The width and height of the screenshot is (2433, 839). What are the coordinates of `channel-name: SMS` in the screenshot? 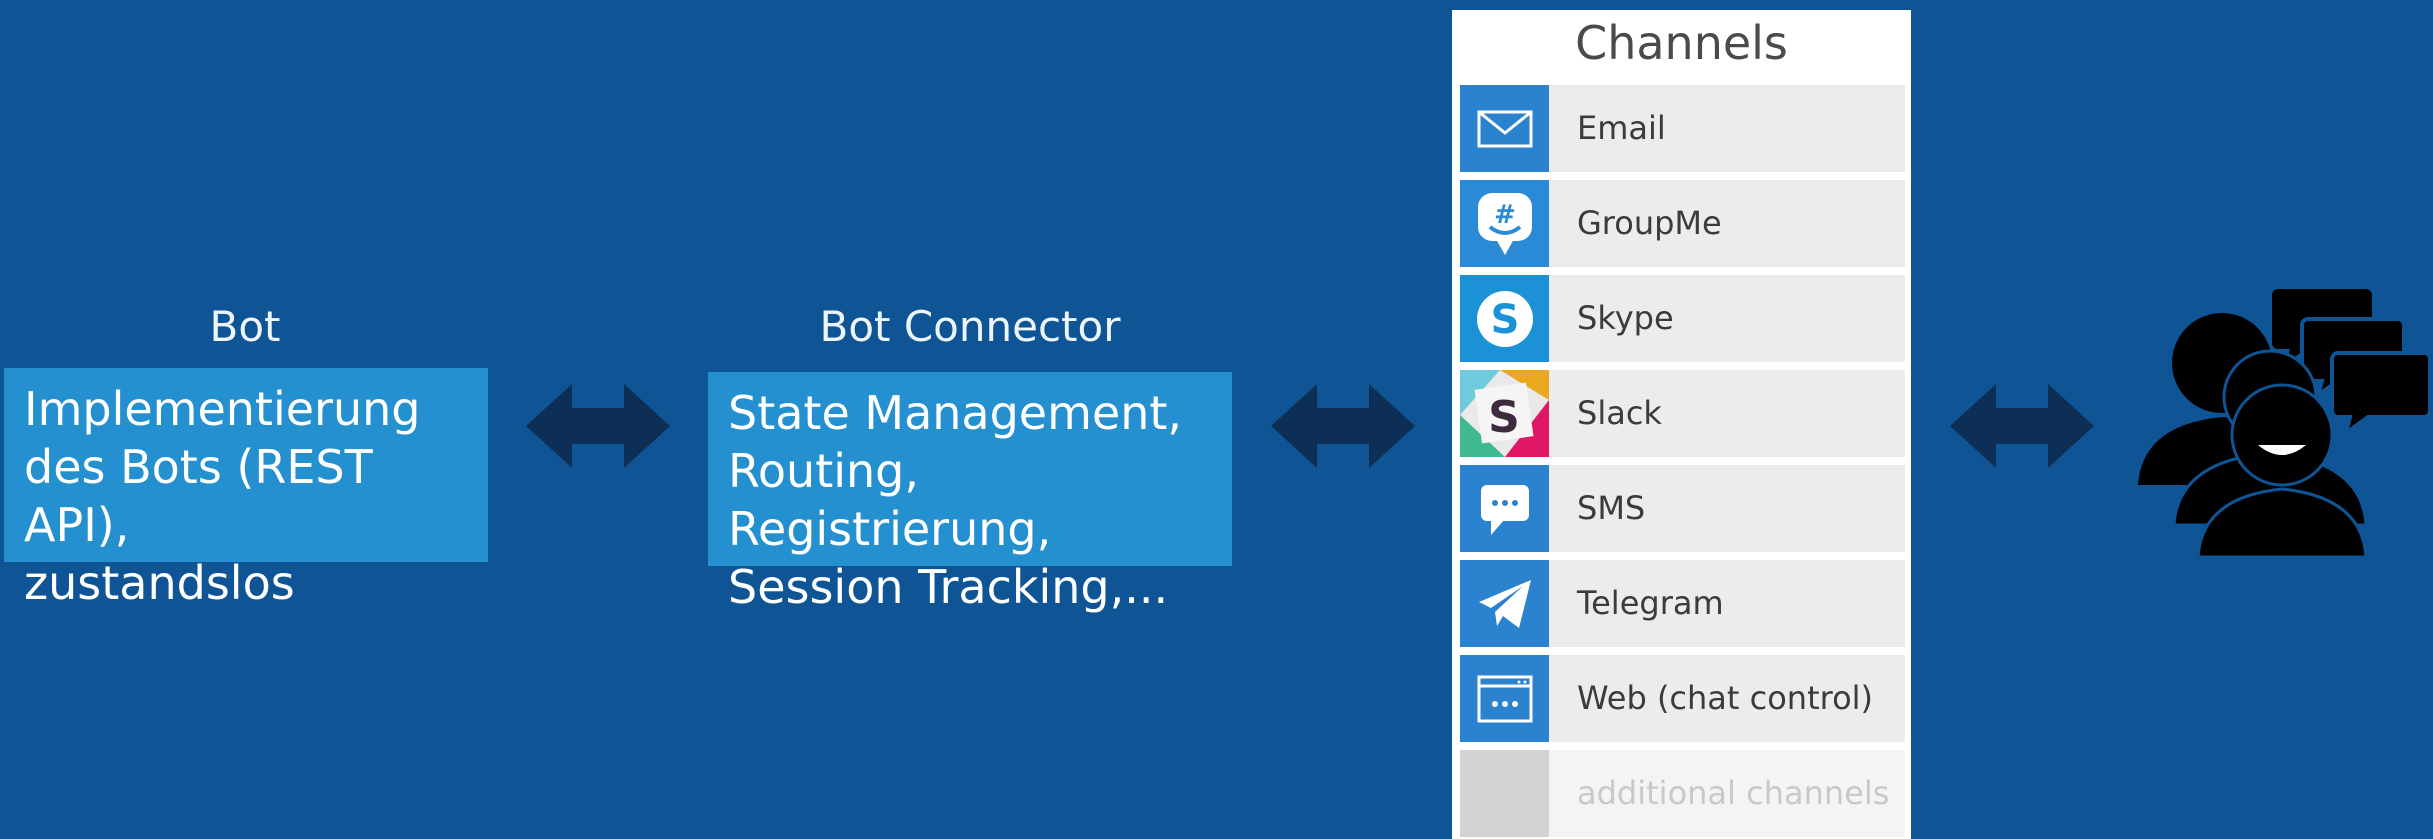 It's located at (1611, 508).